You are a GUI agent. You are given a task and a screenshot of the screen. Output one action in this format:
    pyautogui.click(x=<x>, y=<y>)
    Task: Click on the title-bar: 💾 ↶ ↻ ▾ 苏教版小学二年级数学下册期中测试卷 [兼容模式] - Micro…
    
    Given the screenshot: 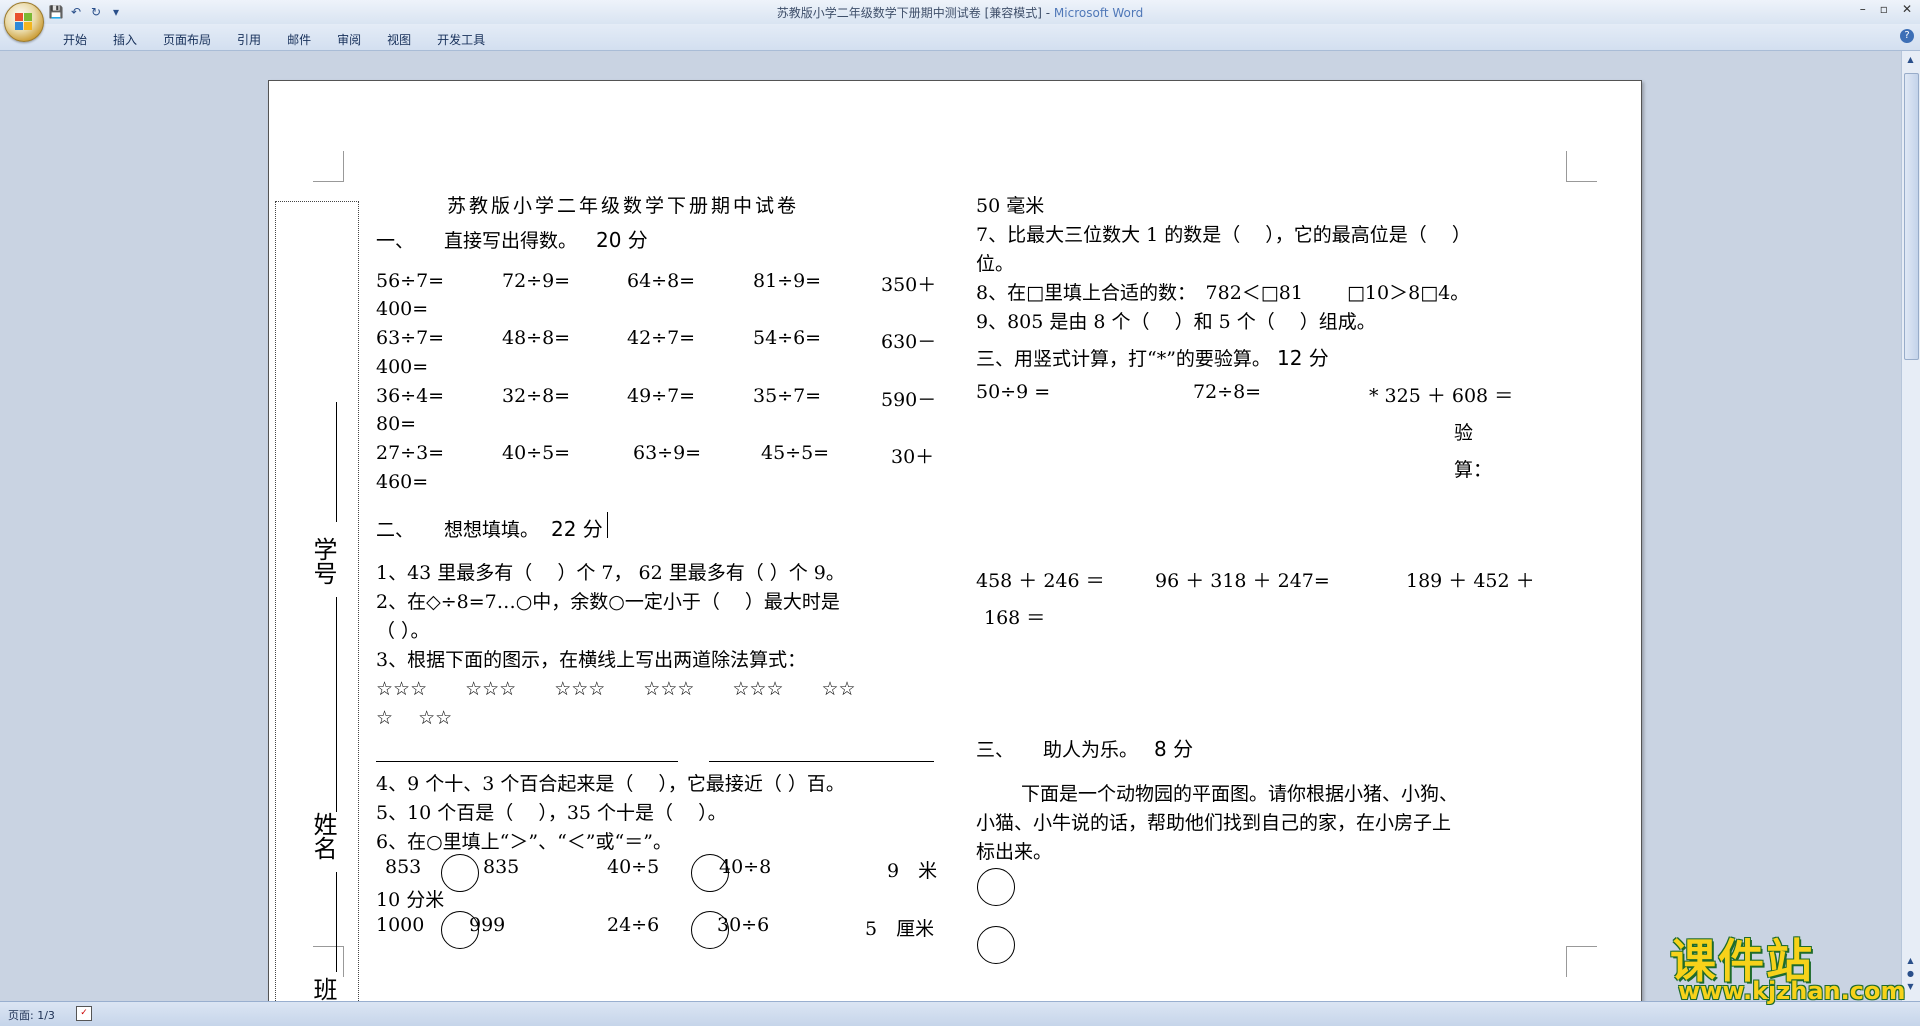 What is the action you would take?
    pyautogui.click(x=960, y=21)
    